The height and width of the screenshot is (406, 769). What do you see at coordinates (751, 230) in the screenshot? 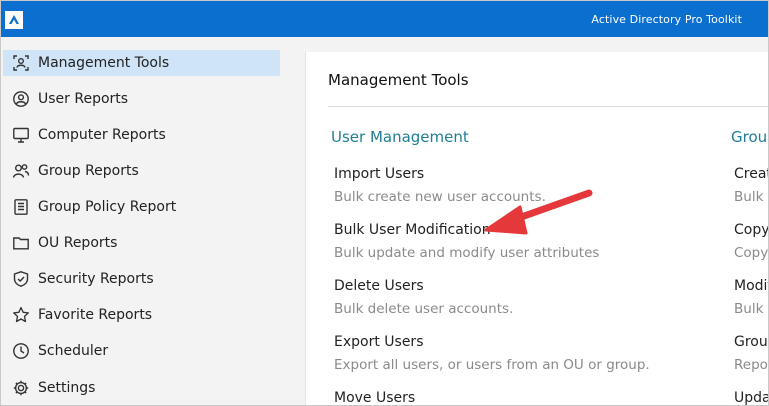
I see `copy-group-link: Copy` at bounding box center [751, 230].